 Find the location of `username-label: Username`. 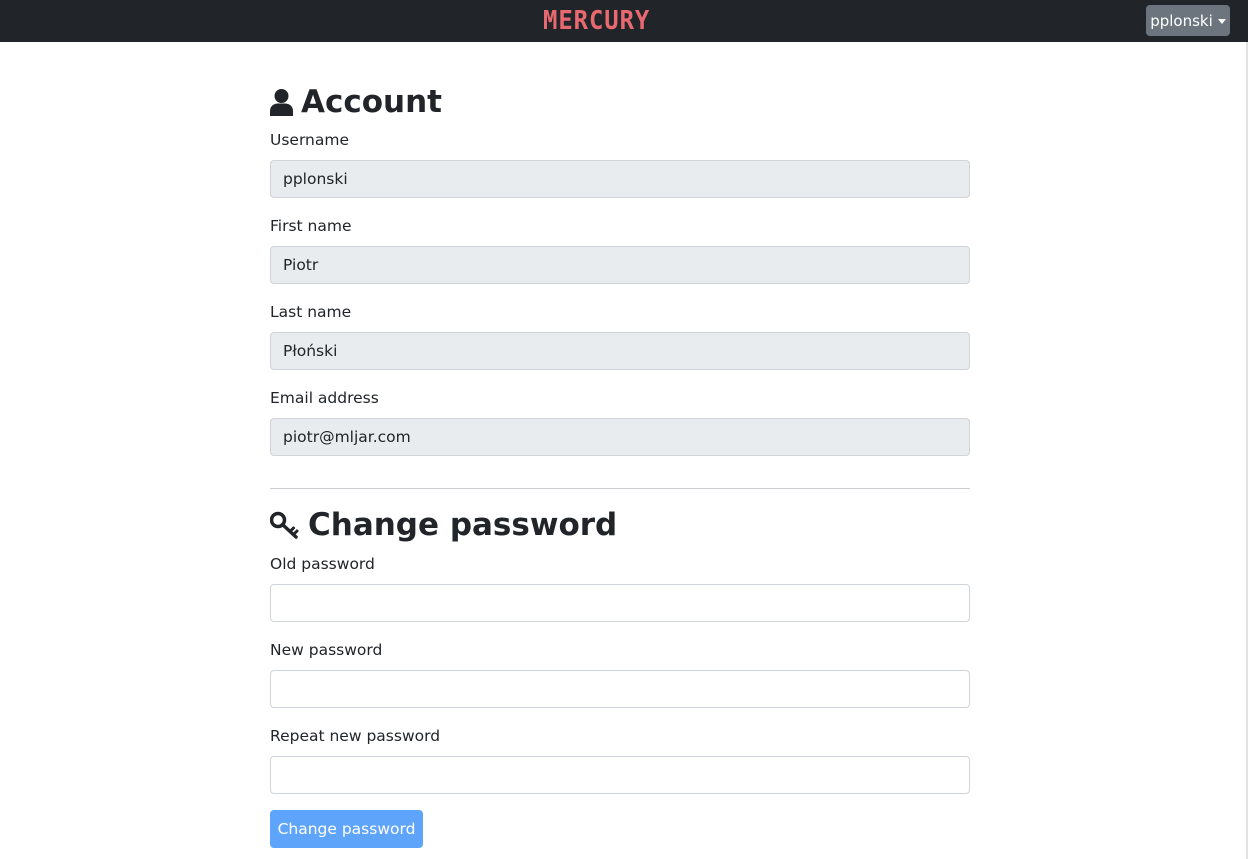

username-label: Username is located at coordinates (310, 140).